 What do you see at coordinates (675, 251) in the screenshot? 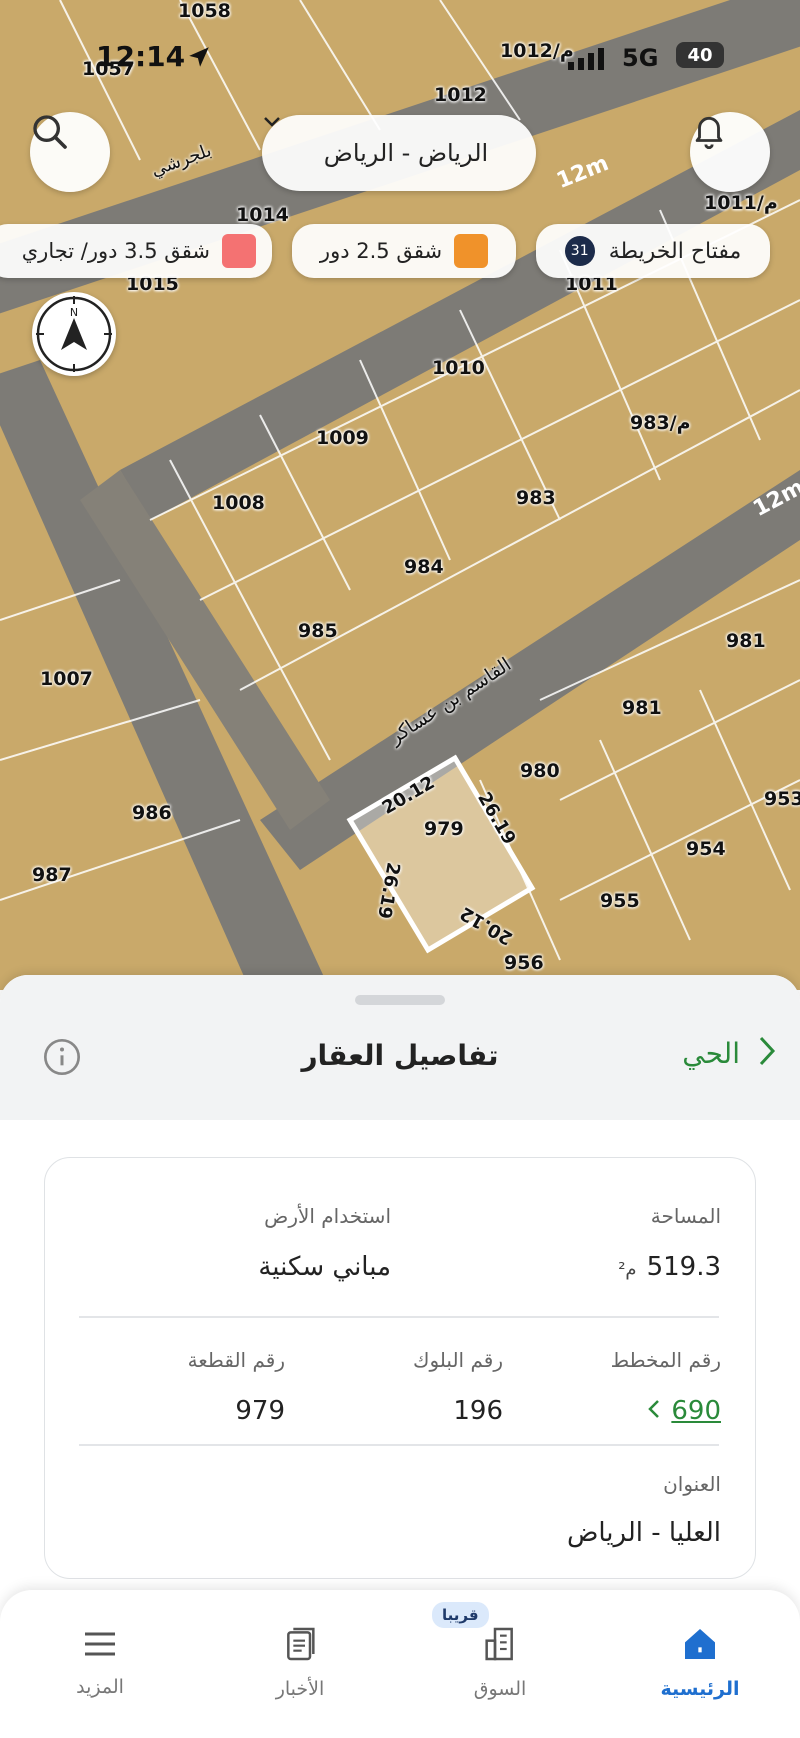
I see `map-key-label: مفتاح الخريطة` at bounding box center [675, 251].